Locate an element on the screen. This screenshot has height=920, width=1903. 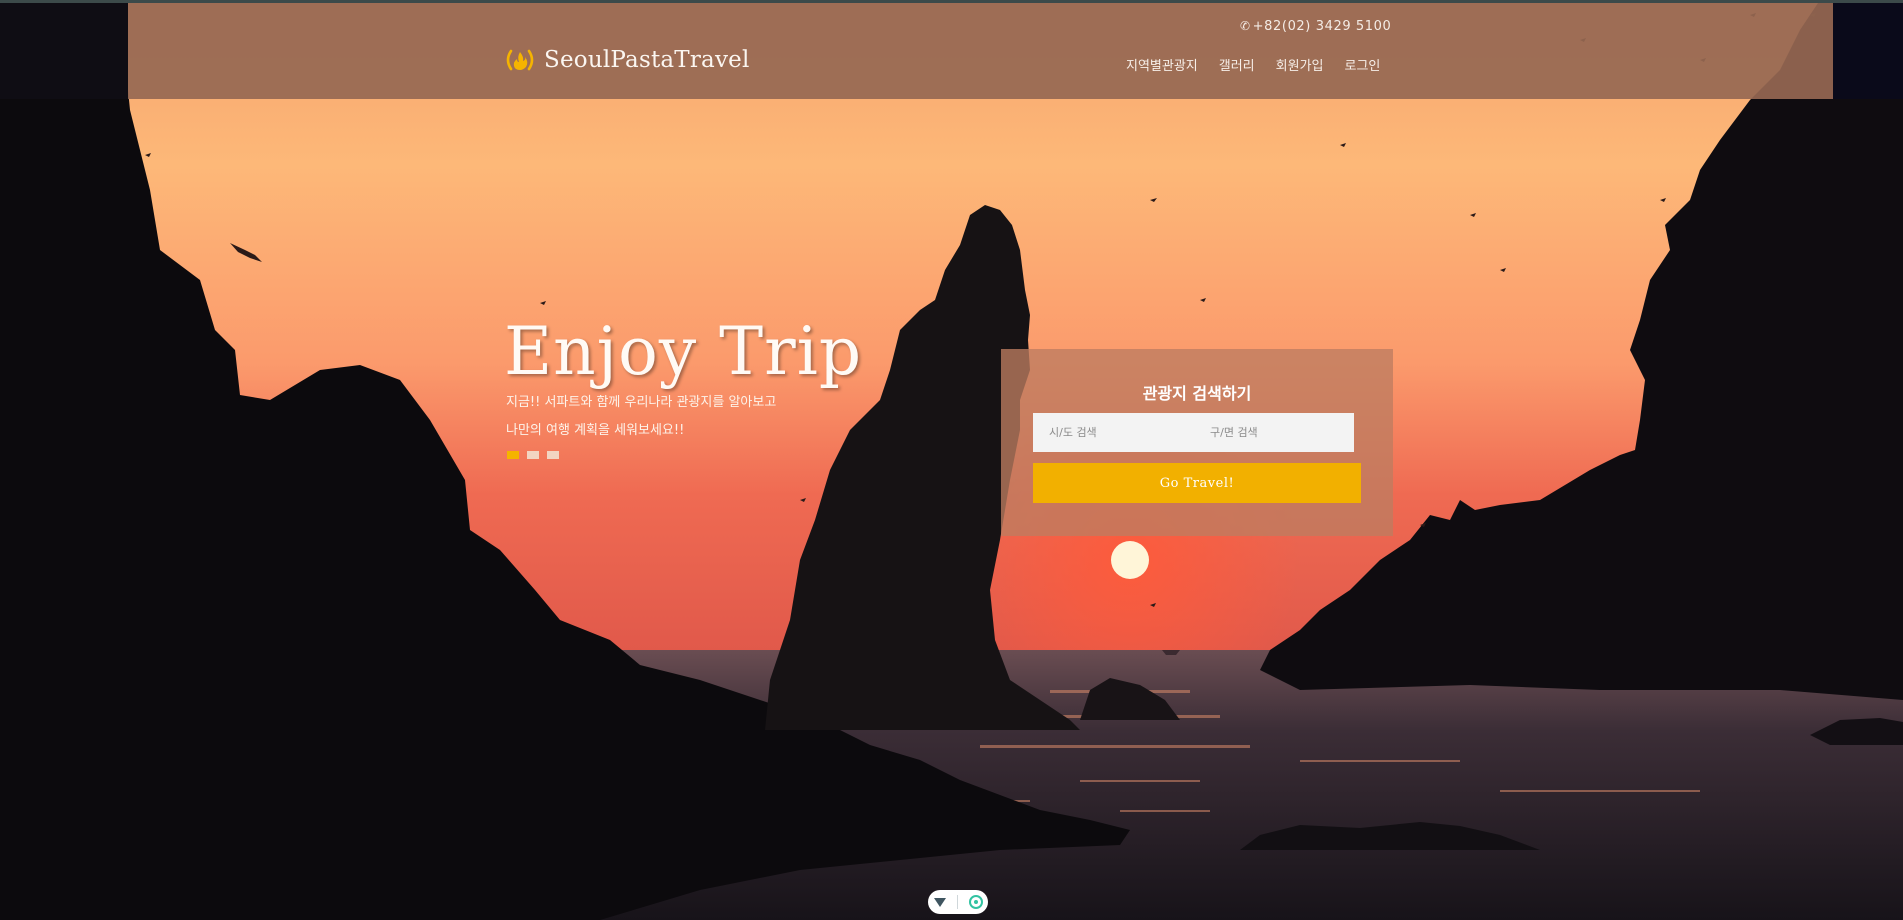
hero-subtitle-line1: 지금!! 서파트와 함께 우리나라 관광지를 알아보고 is located at coordinates (641, 402).